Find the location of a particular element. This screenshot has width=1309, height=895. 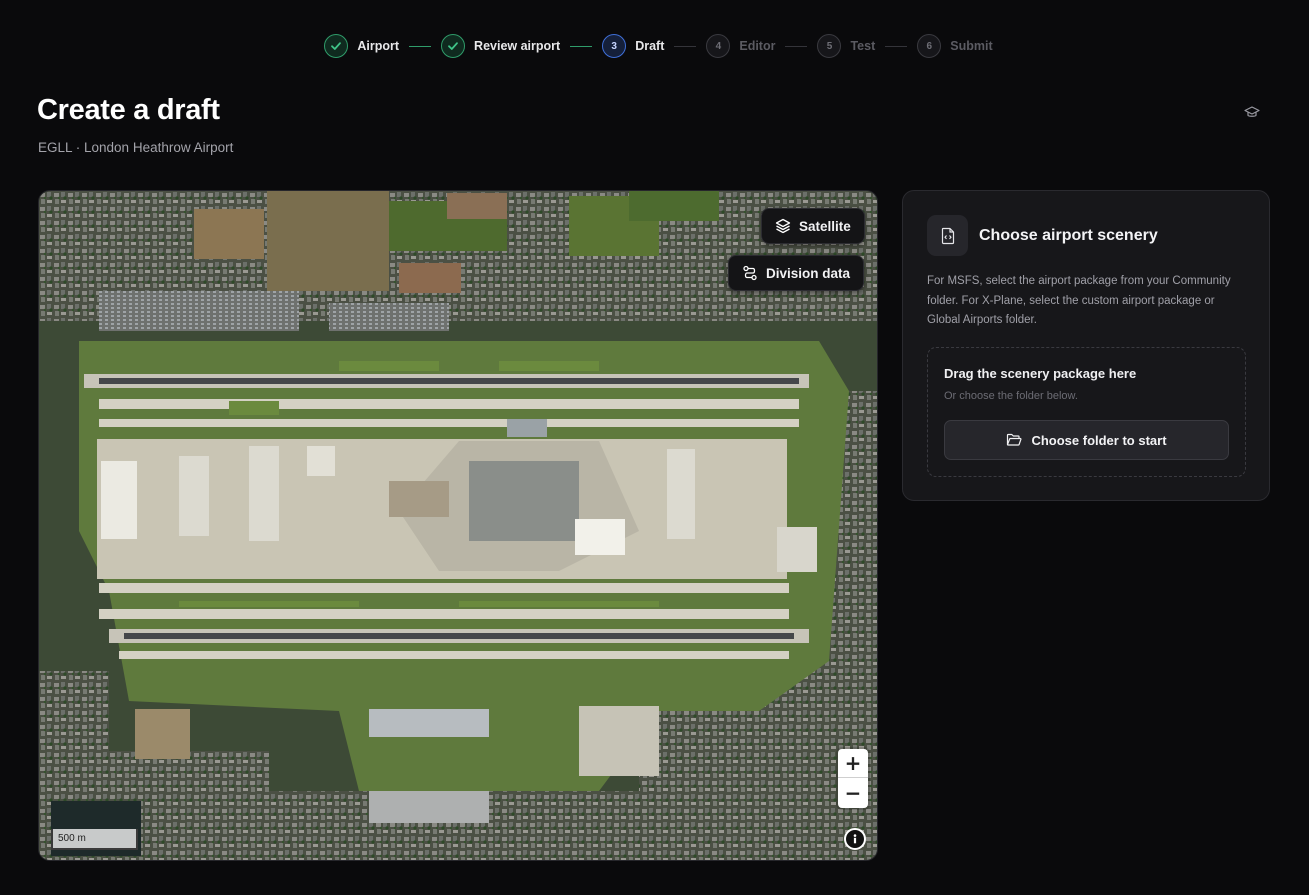

satellite-layer-button: Satellite is located at coordinates (813, 226).